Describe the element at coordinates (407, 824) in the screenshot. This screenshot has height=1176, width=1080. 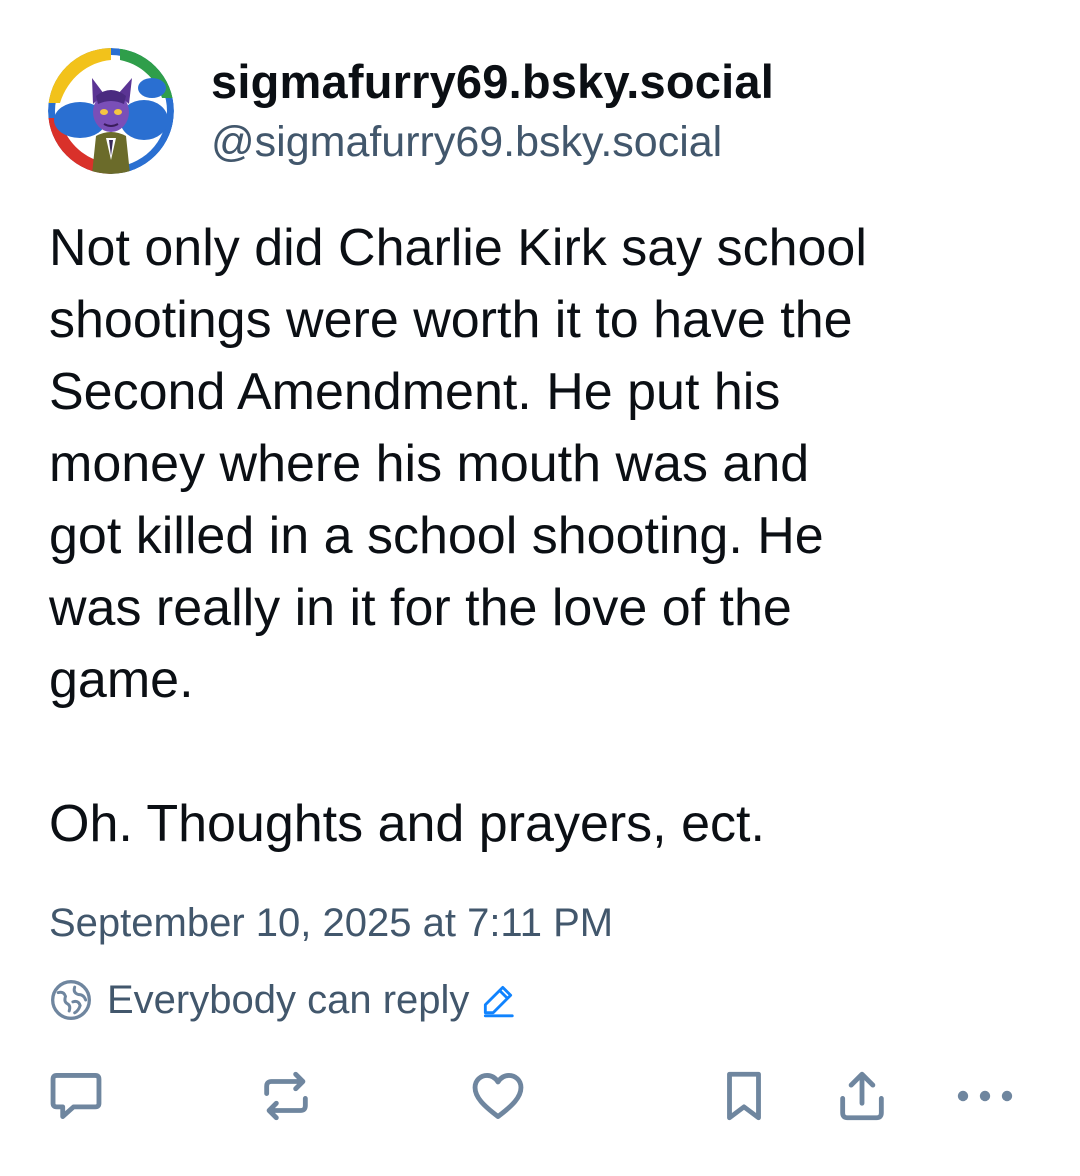
I see `post-text-line: Oh. Thoughts and prayers, ect.` at that location.